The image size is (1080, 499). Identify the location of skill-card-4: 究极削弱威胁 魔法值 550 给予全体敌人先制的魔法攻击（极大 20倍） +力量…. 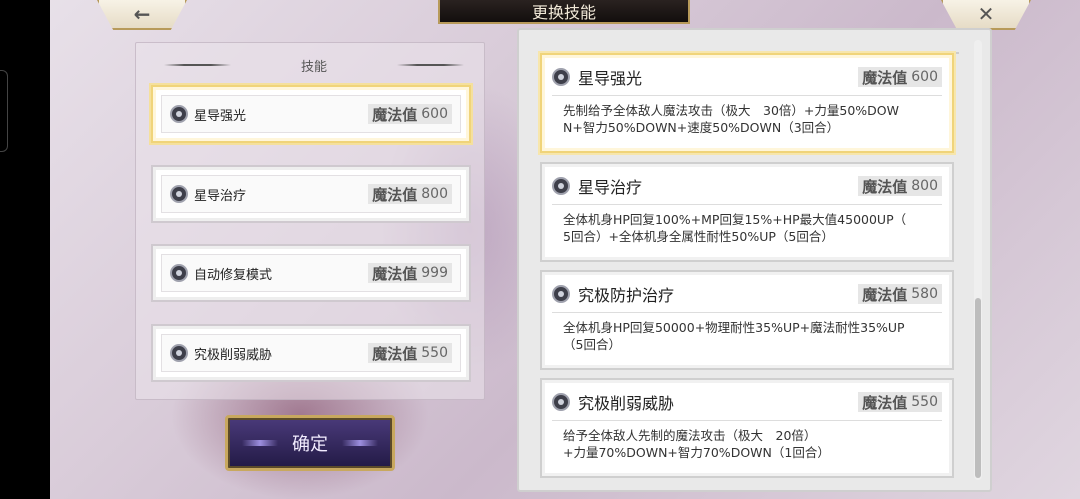
(747, 428).